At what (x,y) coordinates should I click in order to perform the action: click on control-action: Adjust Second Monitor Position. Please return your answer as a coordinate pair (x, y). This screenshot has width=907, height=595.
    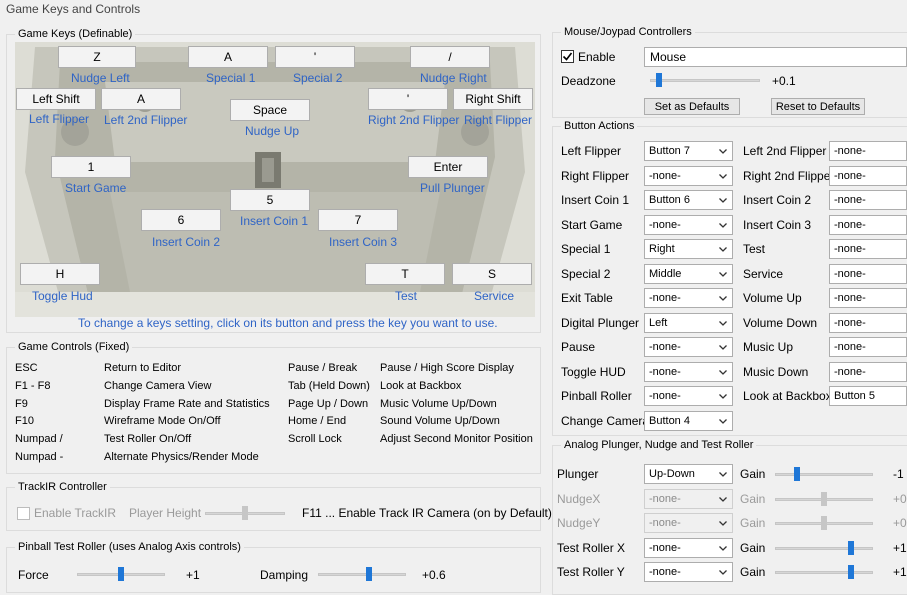
    Looking at the image, I should click on (456, 439).